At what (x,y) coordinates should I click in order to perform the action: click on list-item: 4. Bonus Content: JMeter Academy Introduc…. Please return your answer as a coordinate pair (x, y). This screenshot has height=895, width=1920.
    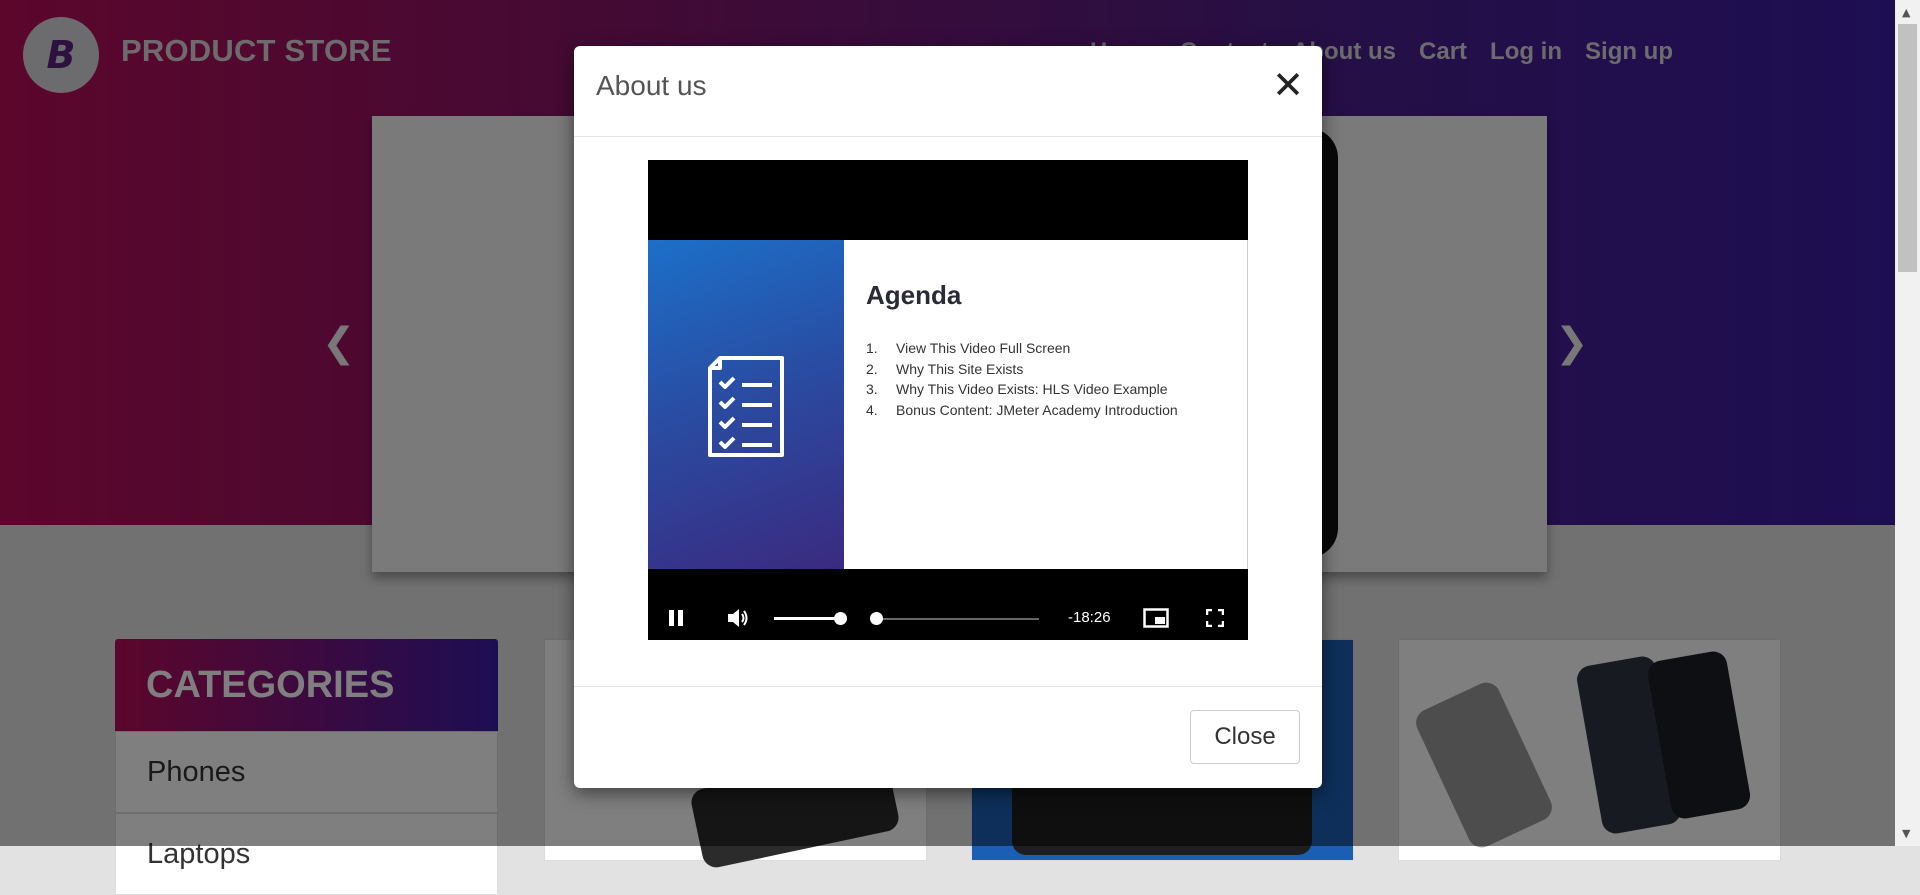
    Looking at the image, I should click on (1022, 409).